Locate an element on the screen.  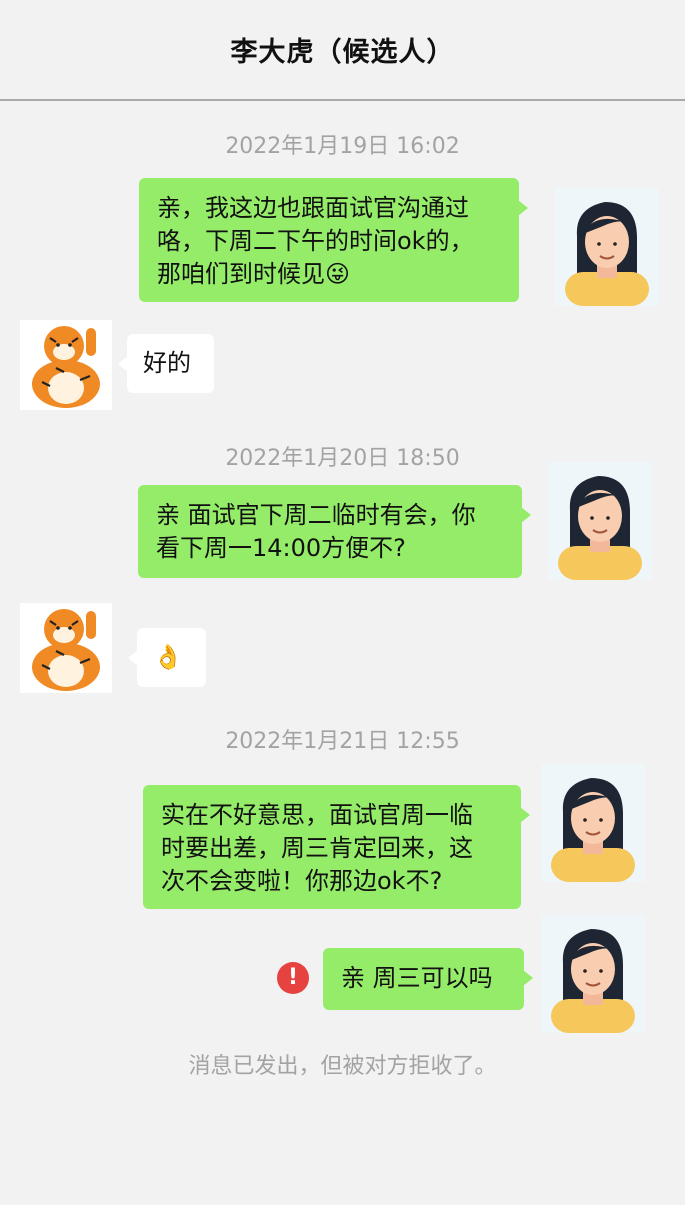
message-text: 亲 周三可以吗 is located at coordinates (417, 978).